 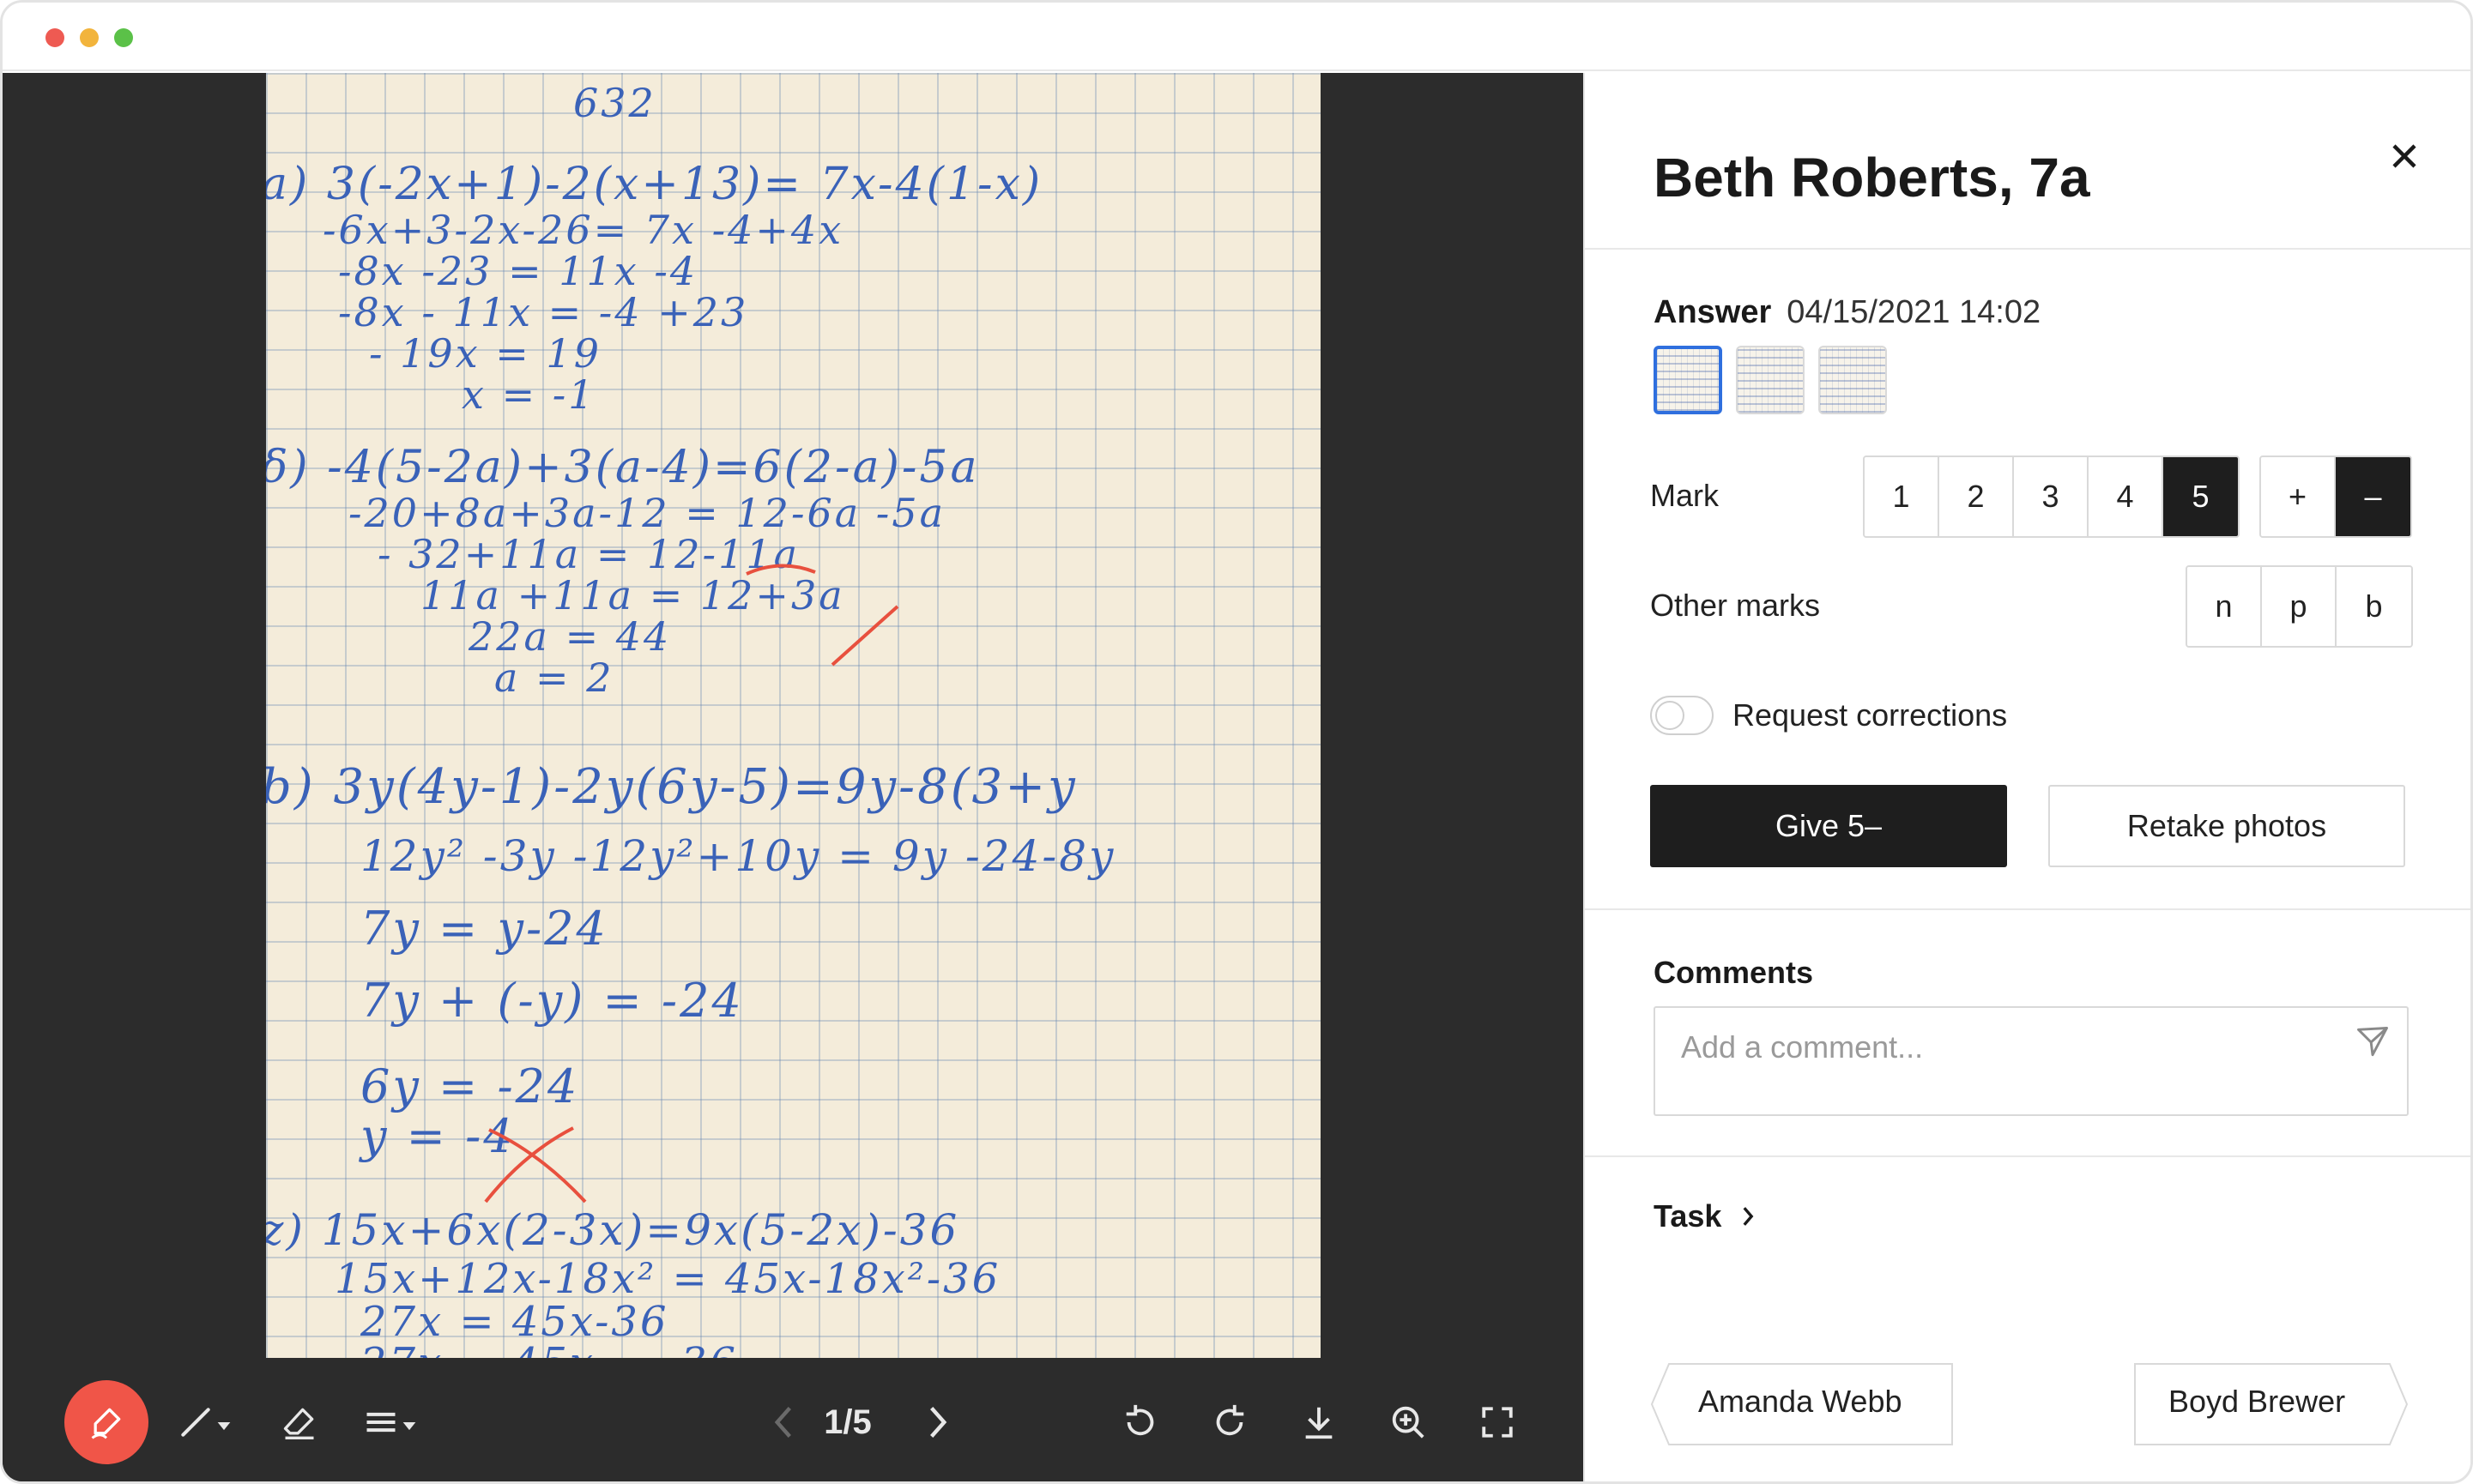 What do you see at coordinates (484, 929) in the screenshot?
I see `worksheet-line: 7y = y-24` at bounding box center [484, 929].